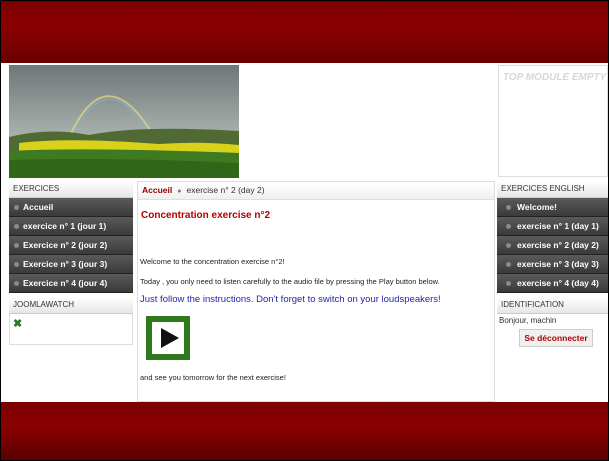 This screenshot has width=609, height=461. I want to click on menu-item-exercice-2: Exercice n° 2 (jour 2), so click(71, 245).